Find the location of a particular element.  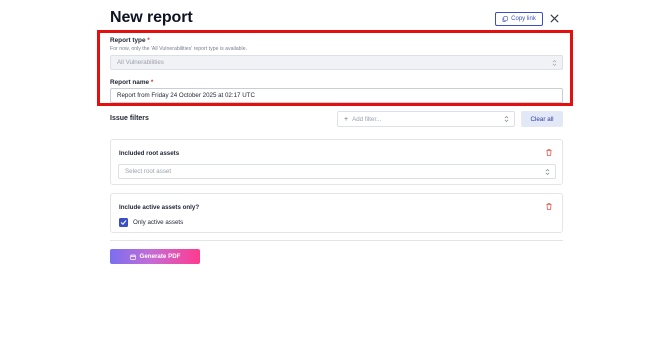

root-asset-placeholder: Select root asset is located at coordinates (148, 171).